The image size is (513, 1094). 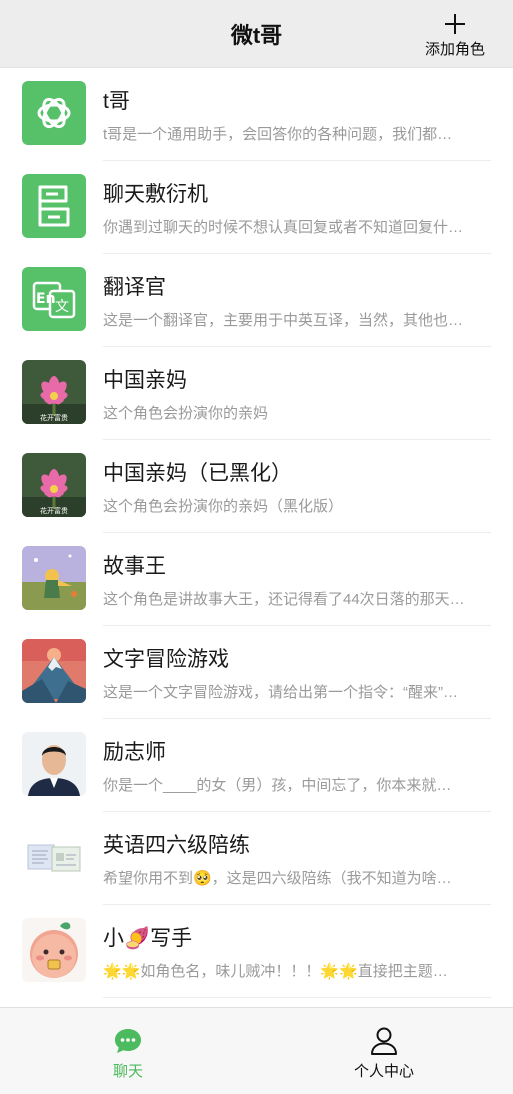 What do you see at coordinates (134, 566) in the screenshot?
I see `role-name: 故事王` at bounding box center [134, 566].